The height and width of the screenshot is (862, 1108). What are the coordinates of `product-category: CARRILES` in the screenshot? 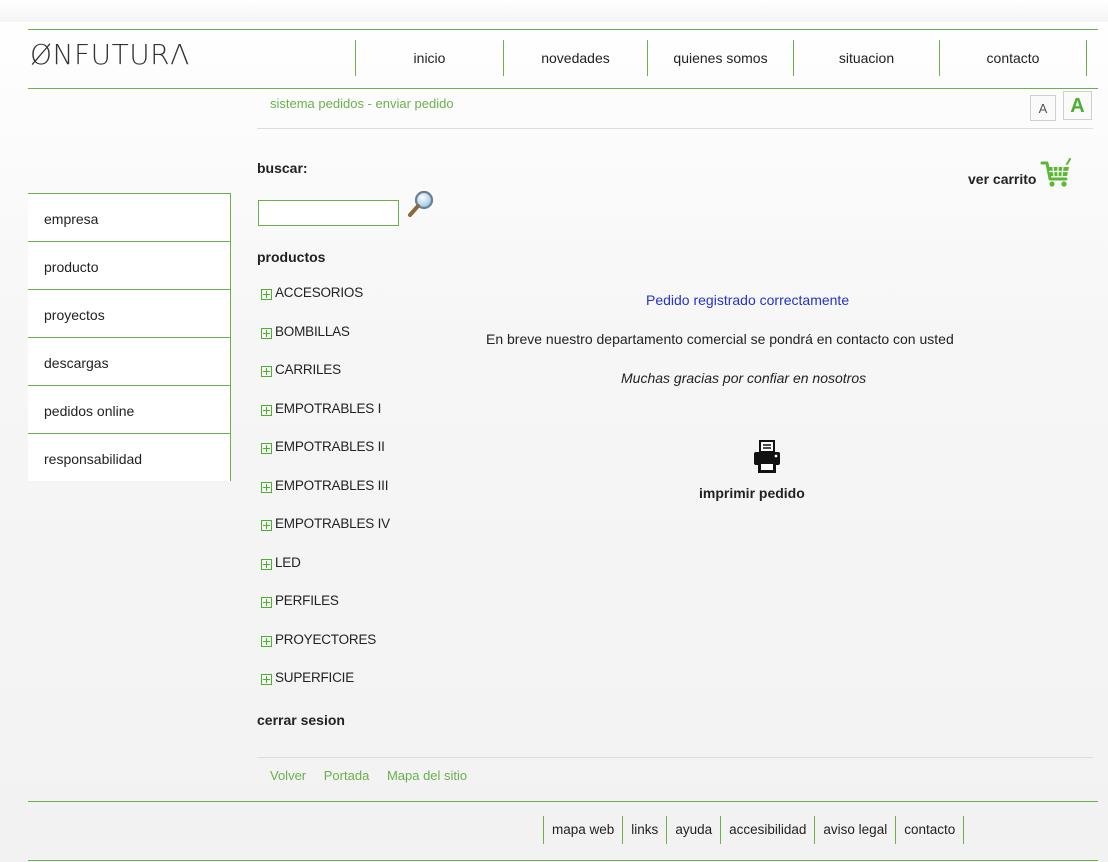 It's located at (325, 381).